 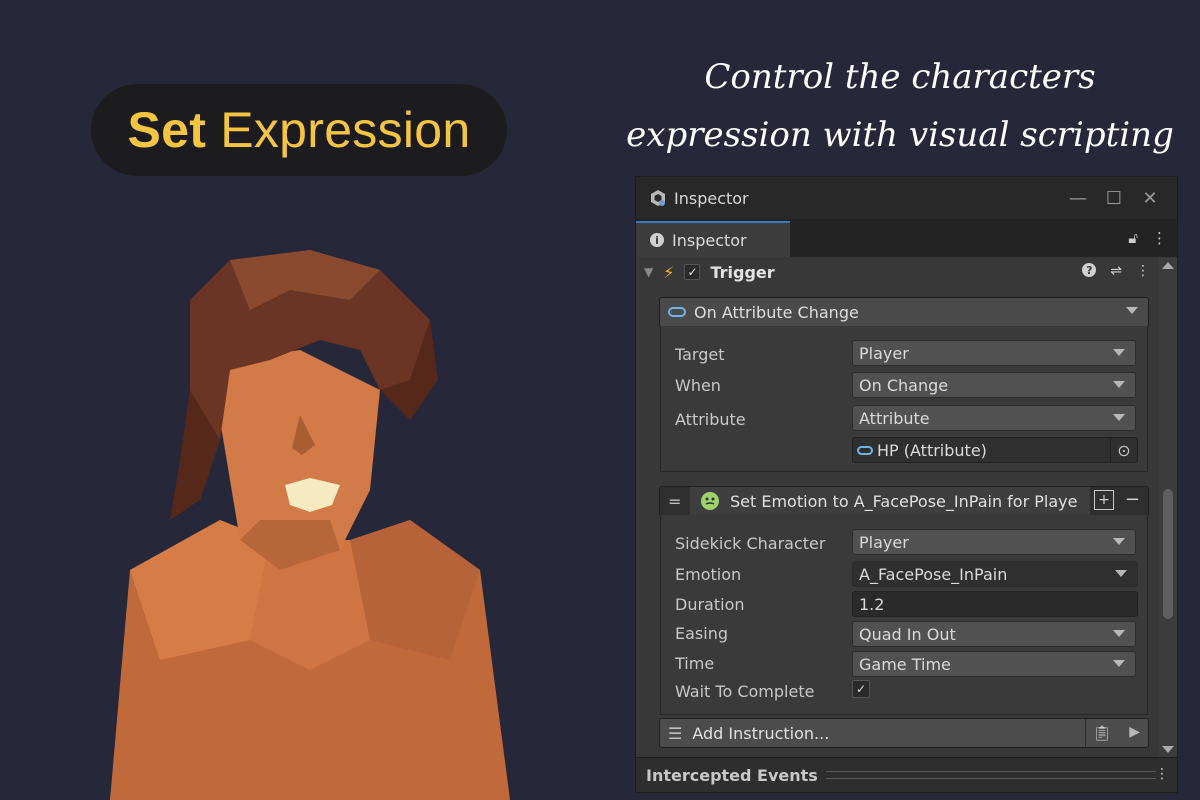 What do you see at coordinates (657, 240) in the screenshot?
I see `info-icon: i` at bounding box center [657, 240].